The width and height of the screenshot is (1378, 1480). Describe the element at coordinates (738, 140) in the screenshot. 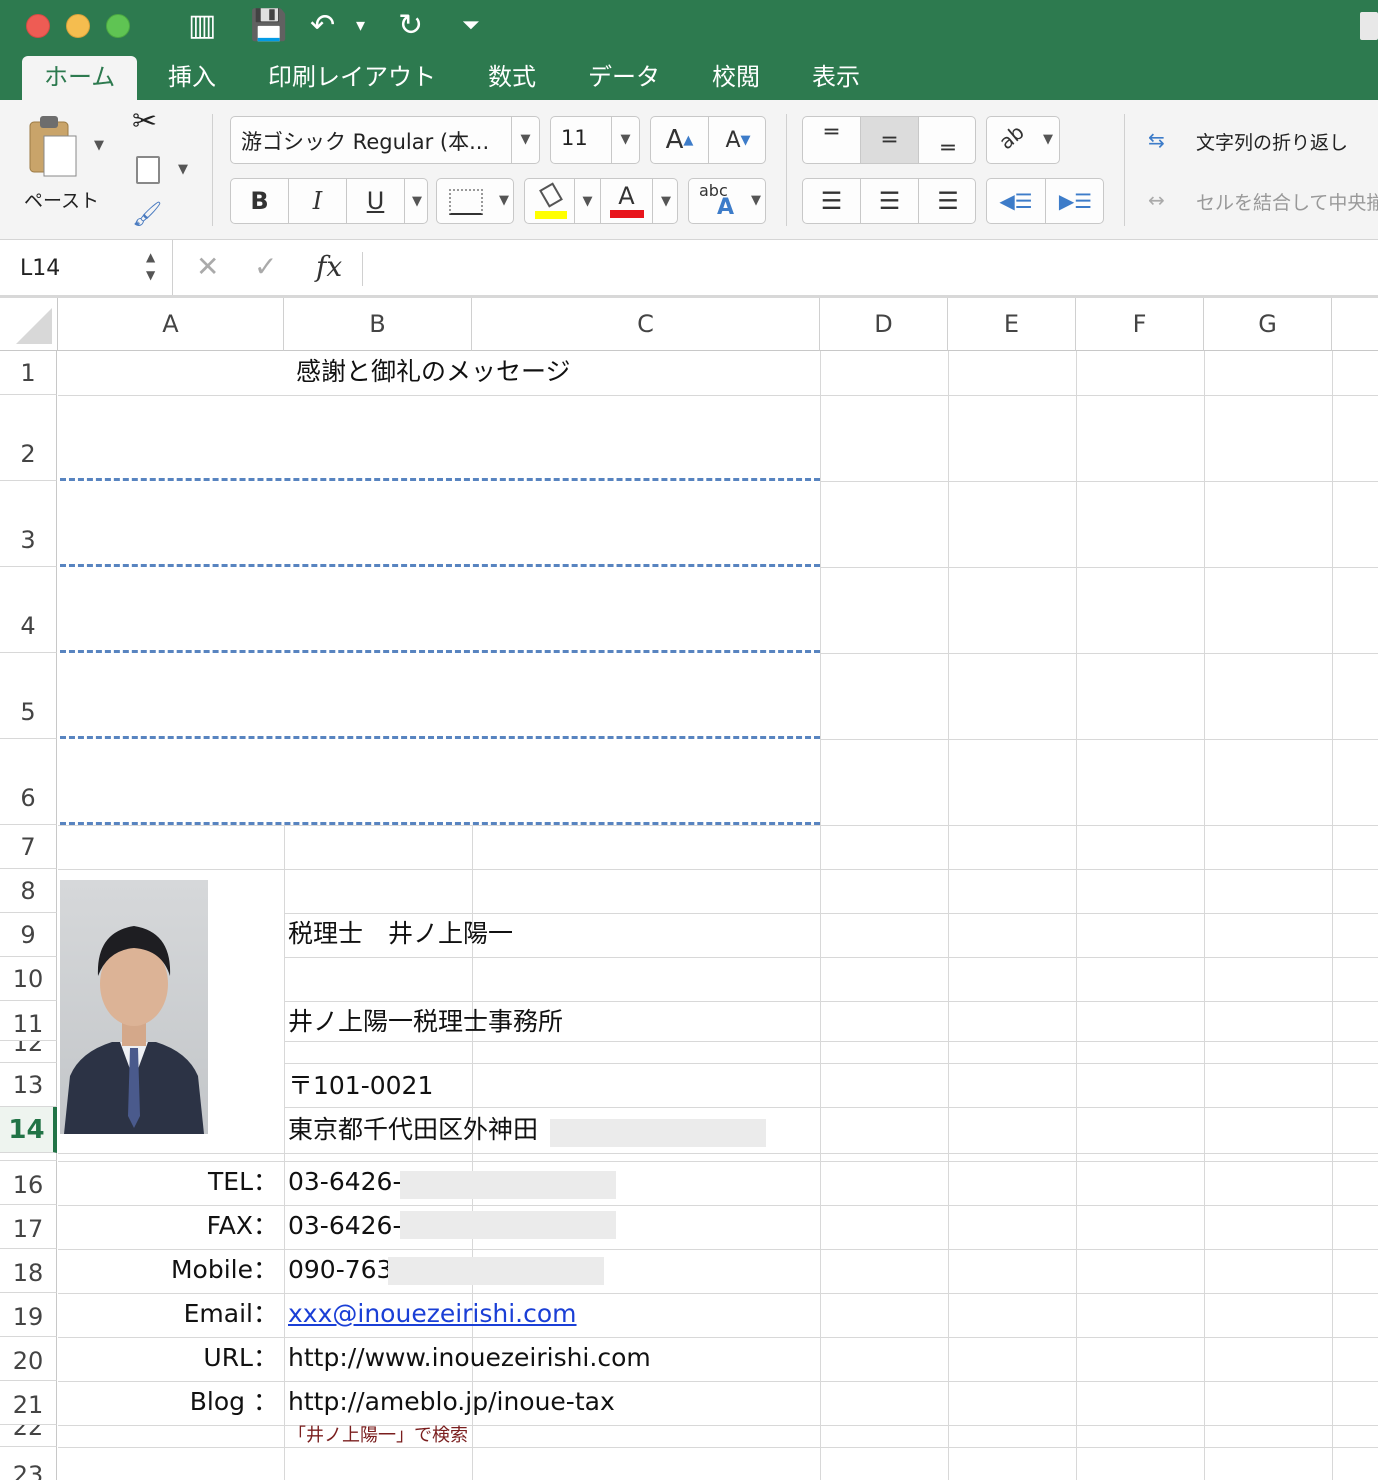

I see `shrink-font-button: A ▼` at that location.